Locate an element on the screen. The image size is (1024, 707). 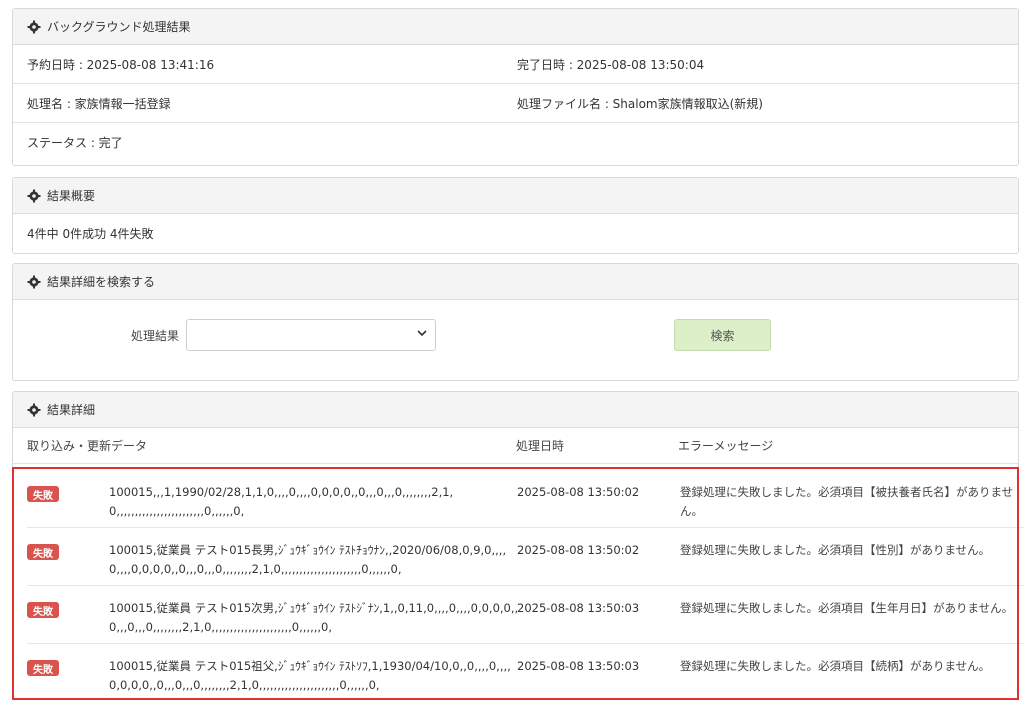
header-data: 取り込み・更新データ is located at coordinates (87, 446).